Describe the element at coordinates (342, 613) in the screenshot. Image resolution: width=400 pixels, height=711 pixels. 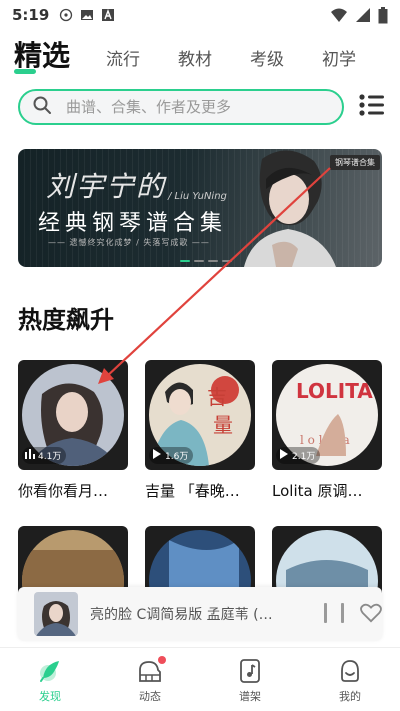
I see `pause-icon-bar` at that location.